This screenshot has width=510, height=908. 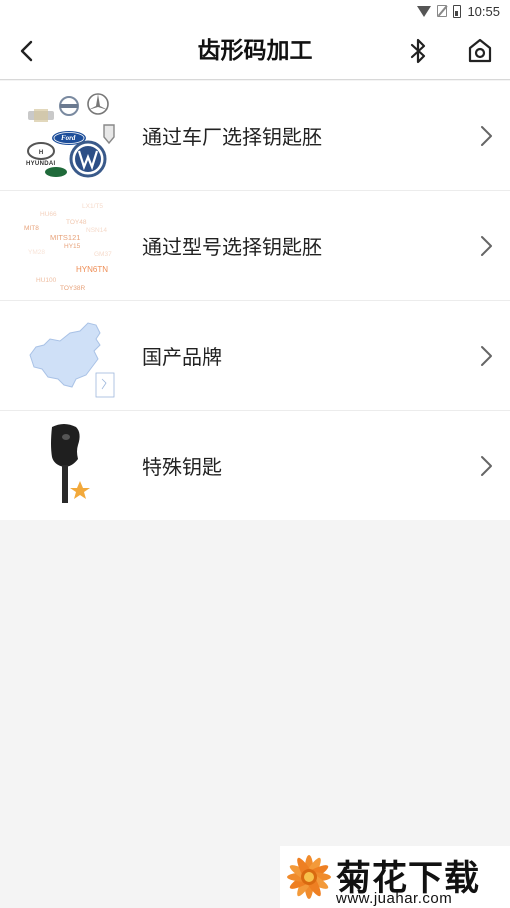 What do you see at coordinates (28, 51) in the screenshot?
I see `chevron-left-icon` at bounding box center [28, 51].